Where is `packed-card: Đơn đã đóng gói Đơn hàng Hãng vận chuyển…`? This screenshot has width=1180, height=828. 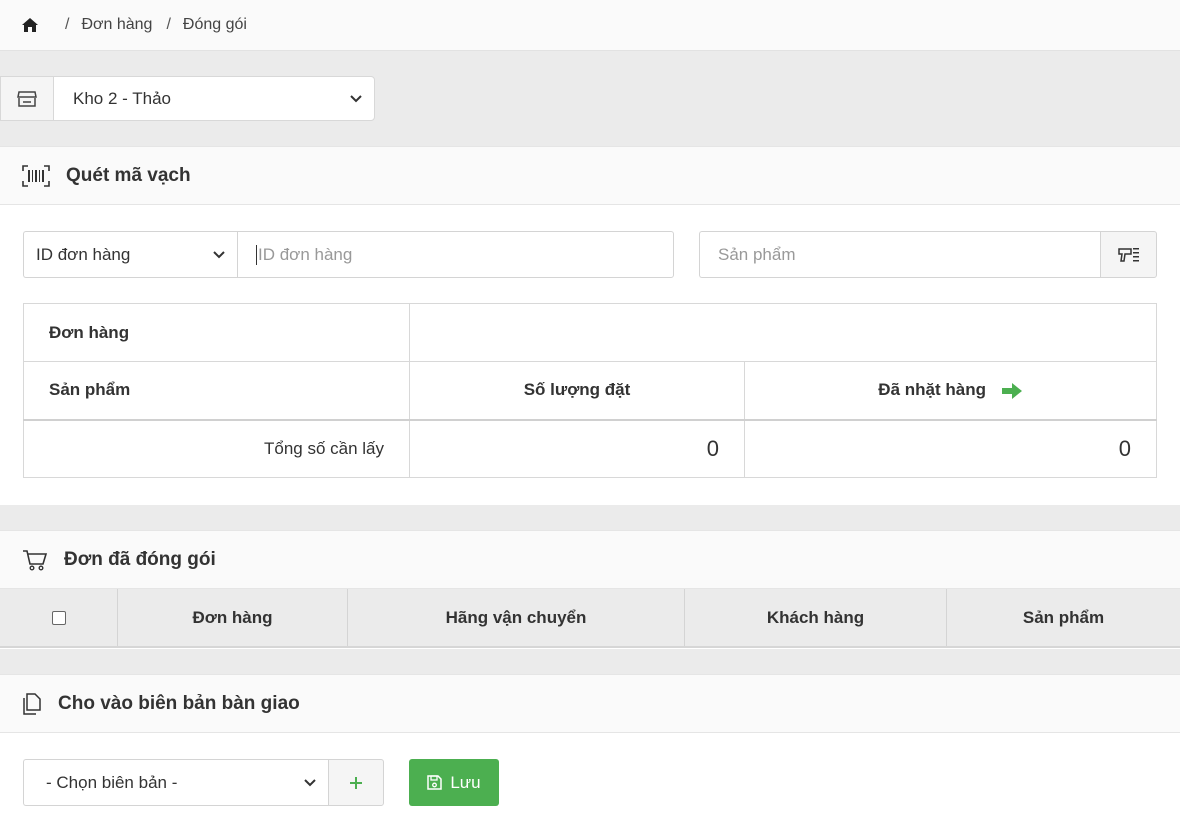 packed-card: Đơn đã đóng gói Đơn hàng Hãng vận chuyển… is located at coordinates (590, 589).